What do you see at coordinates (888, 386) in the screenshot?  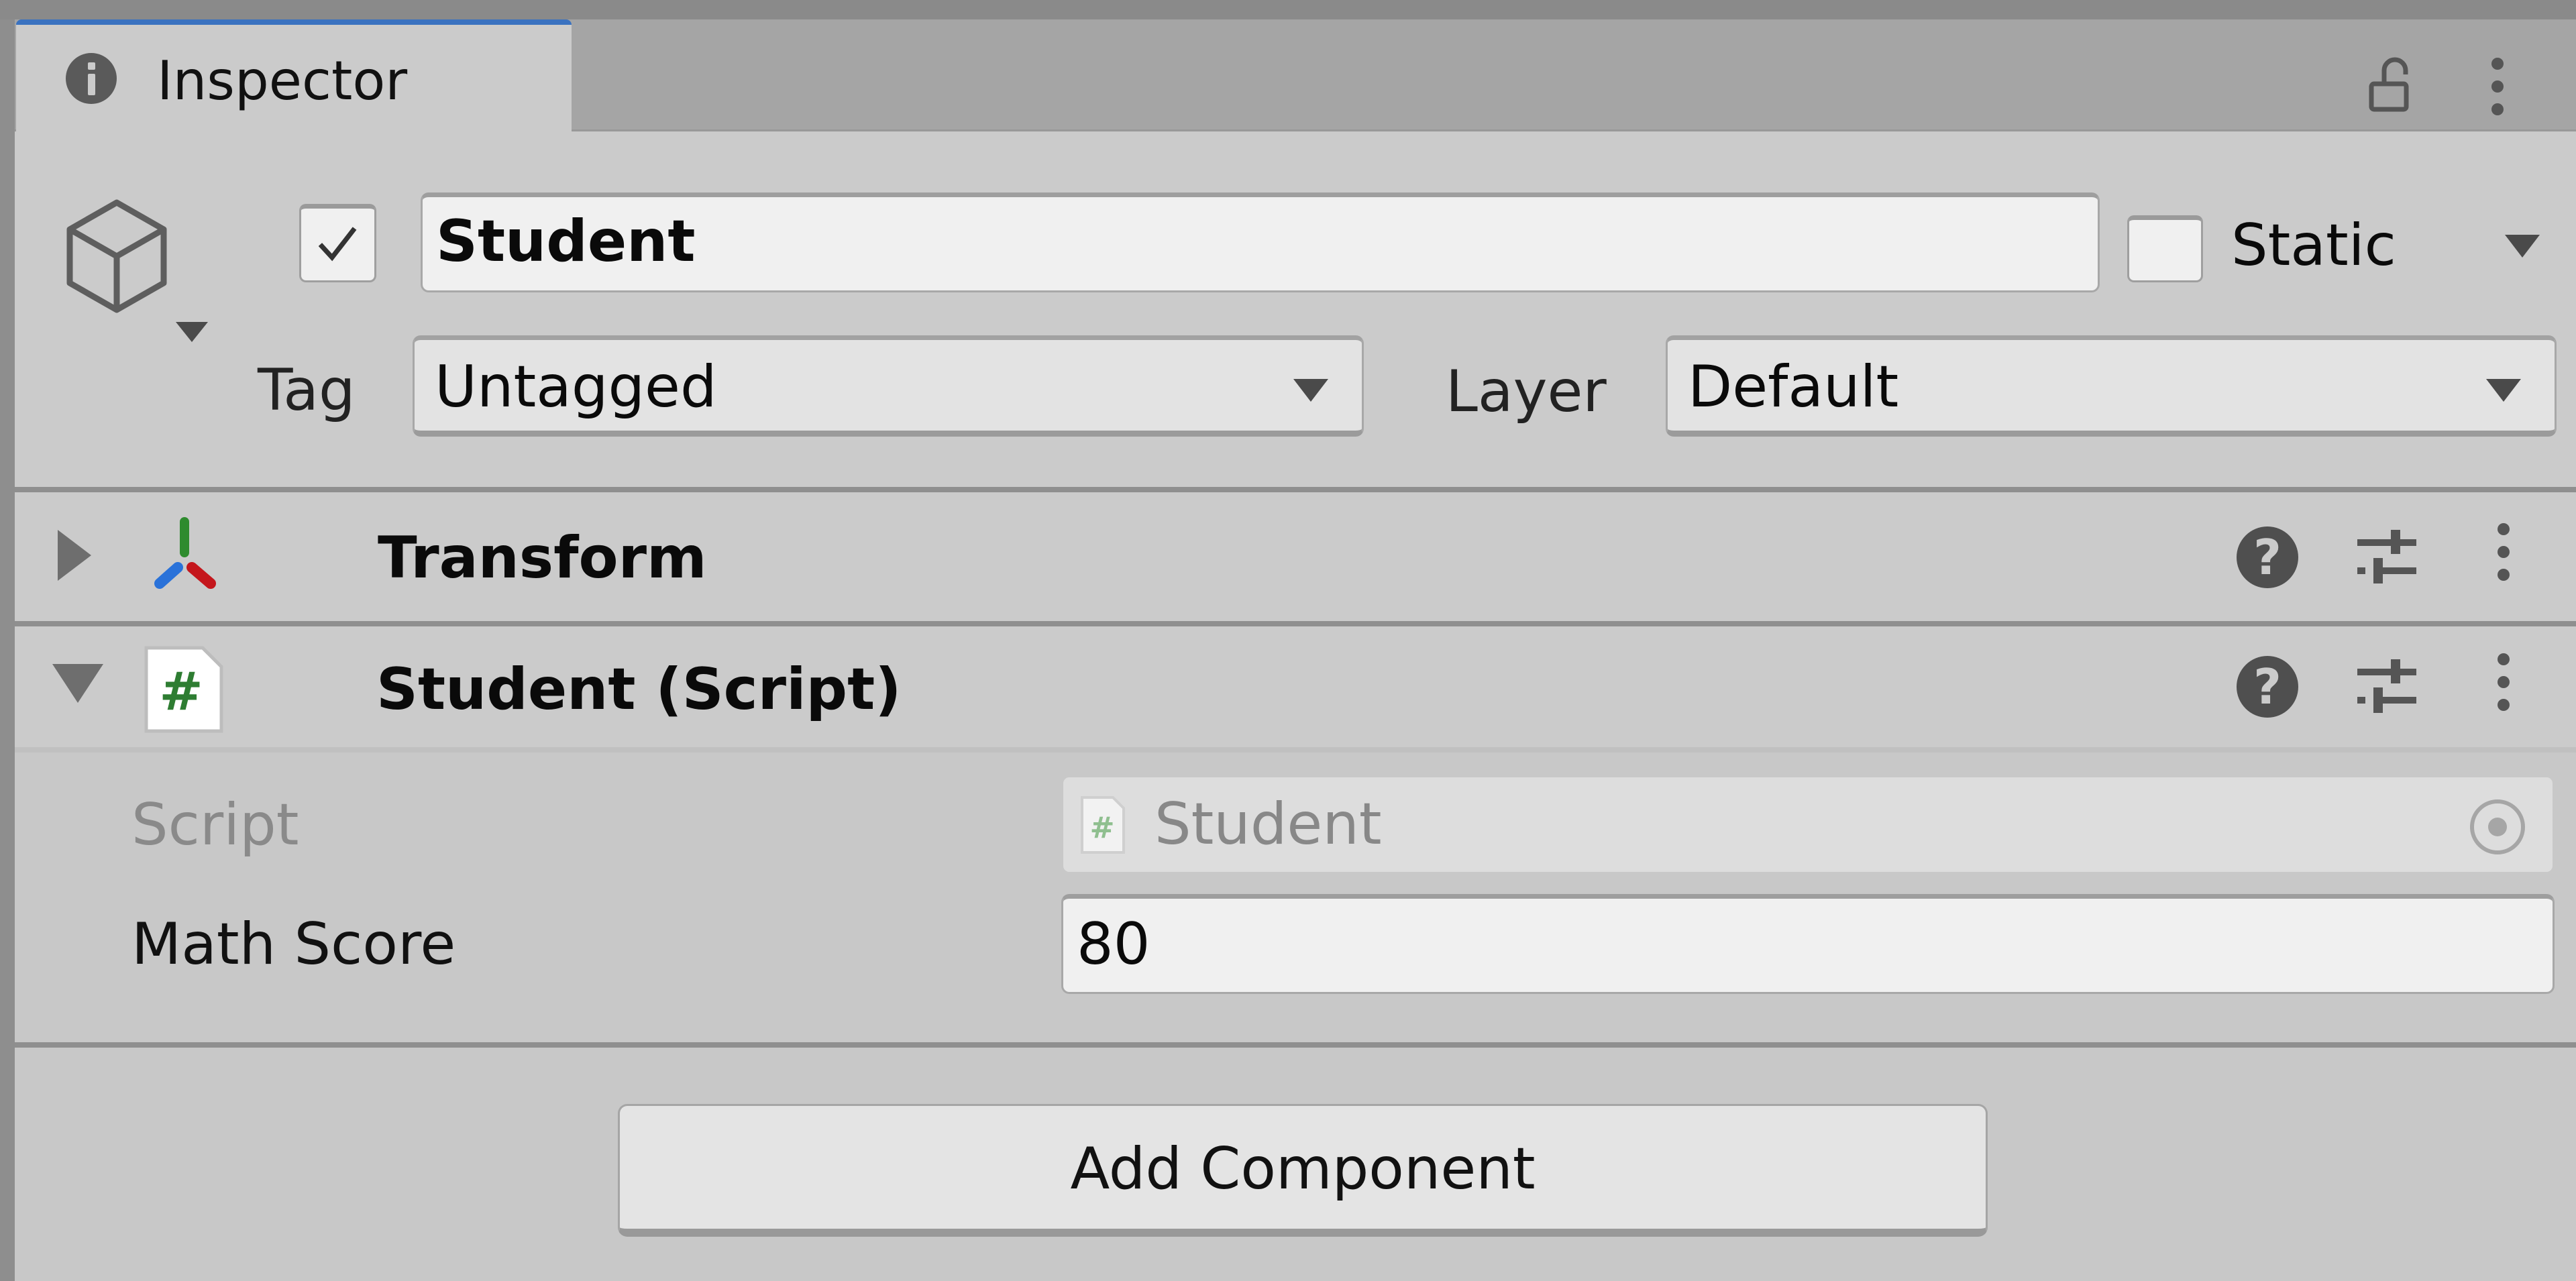 I see `tag-dropdown: Untagged` at bounding box center [888, 386].